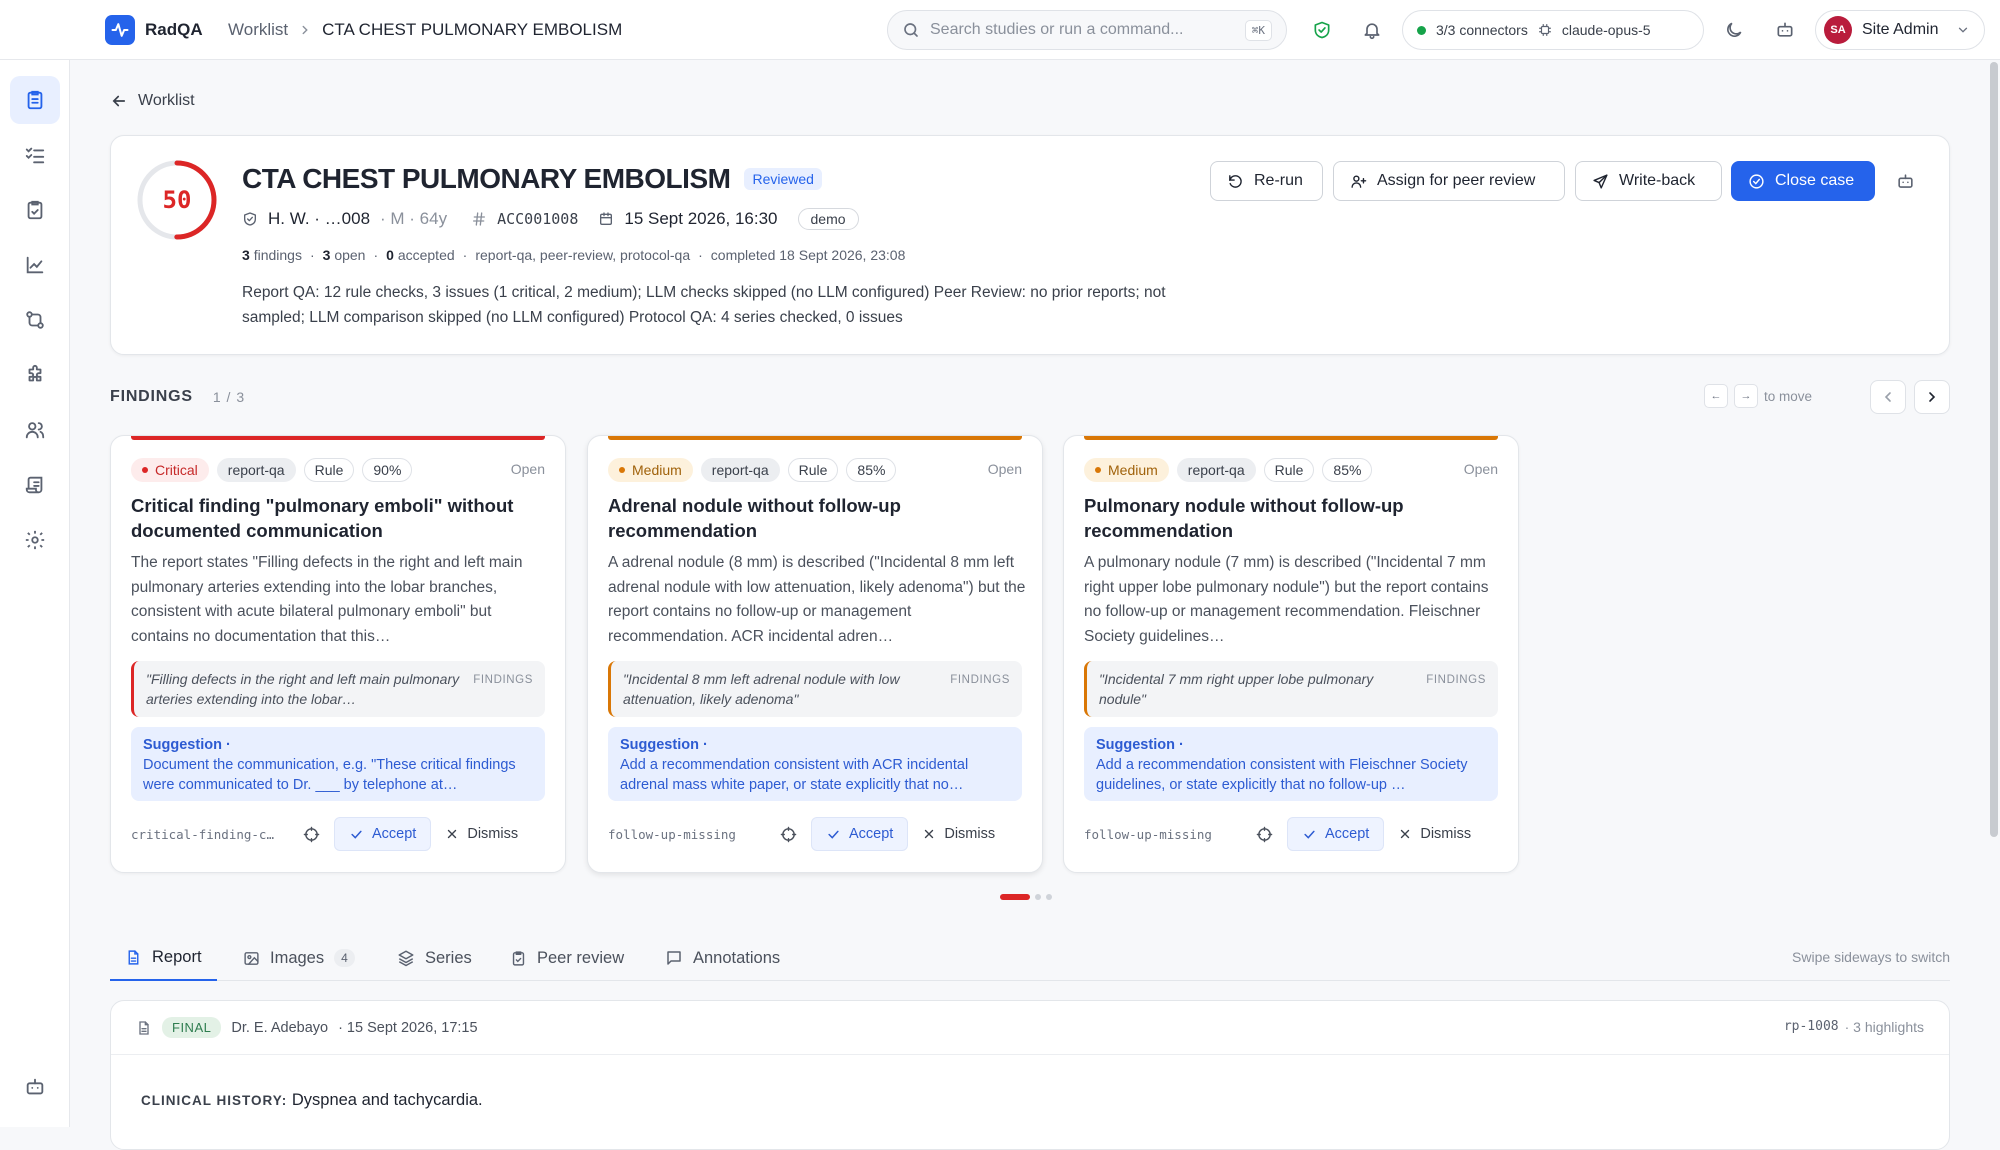 The height and width of the screenshot is (1150, 2000). I want to click on tab-peer-review-label: Peer review, so click(581, 957).